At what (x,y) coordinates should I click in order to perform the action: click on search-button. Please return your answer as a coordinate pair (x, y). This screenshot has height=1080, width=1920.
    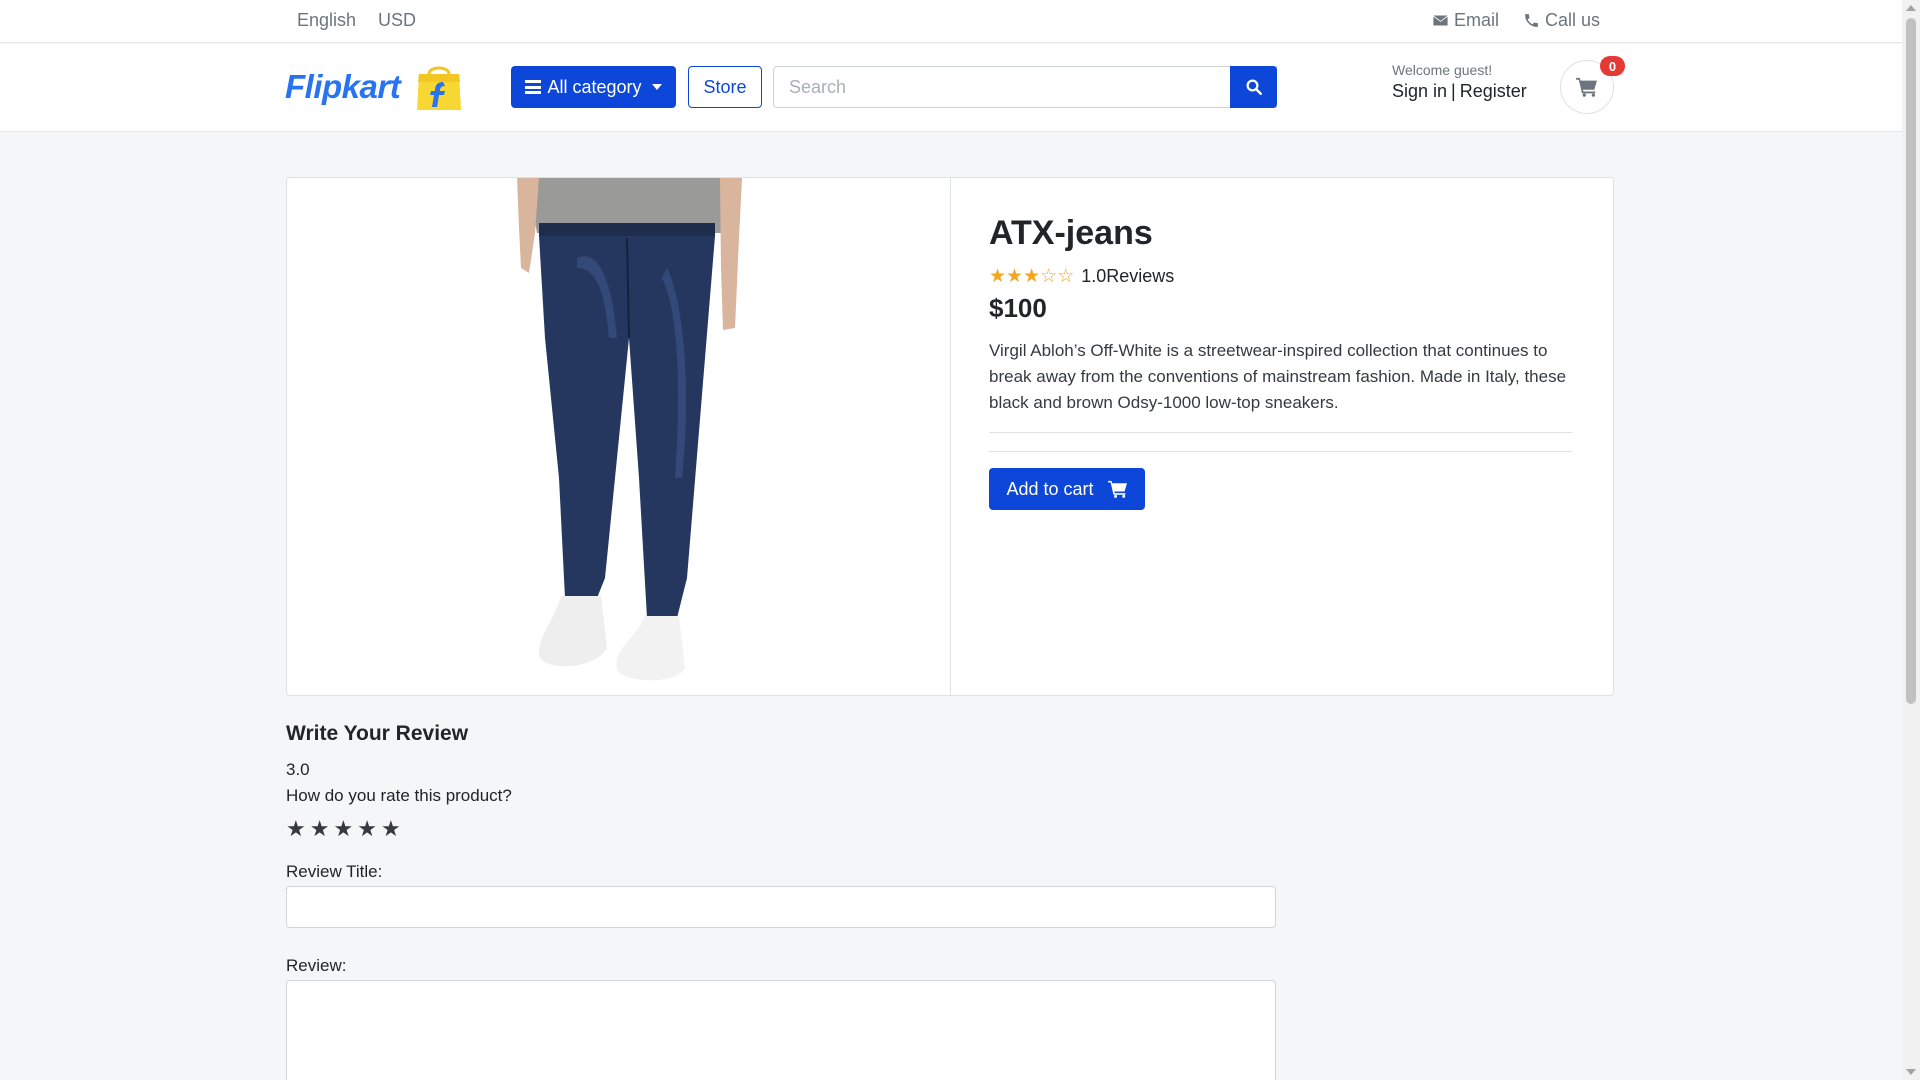
    Looking at the image, I should click on (1253, 87).